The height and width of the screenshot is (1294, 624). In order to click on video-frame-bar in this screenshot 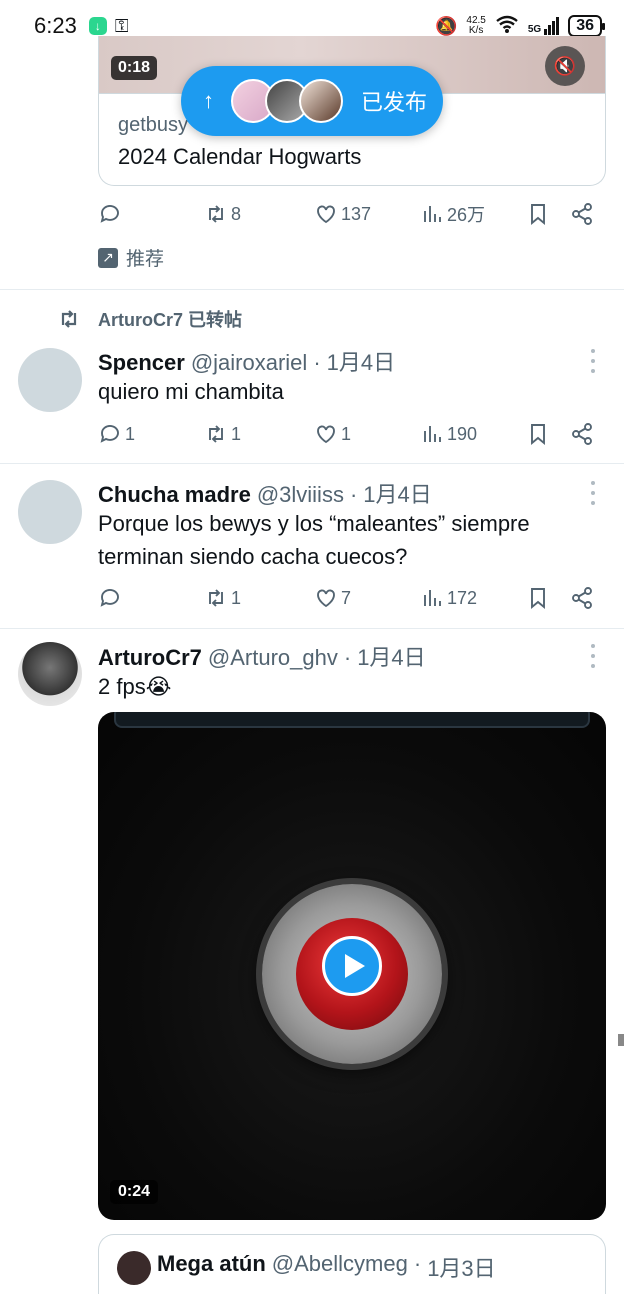, I will do `click(352, 720)`.